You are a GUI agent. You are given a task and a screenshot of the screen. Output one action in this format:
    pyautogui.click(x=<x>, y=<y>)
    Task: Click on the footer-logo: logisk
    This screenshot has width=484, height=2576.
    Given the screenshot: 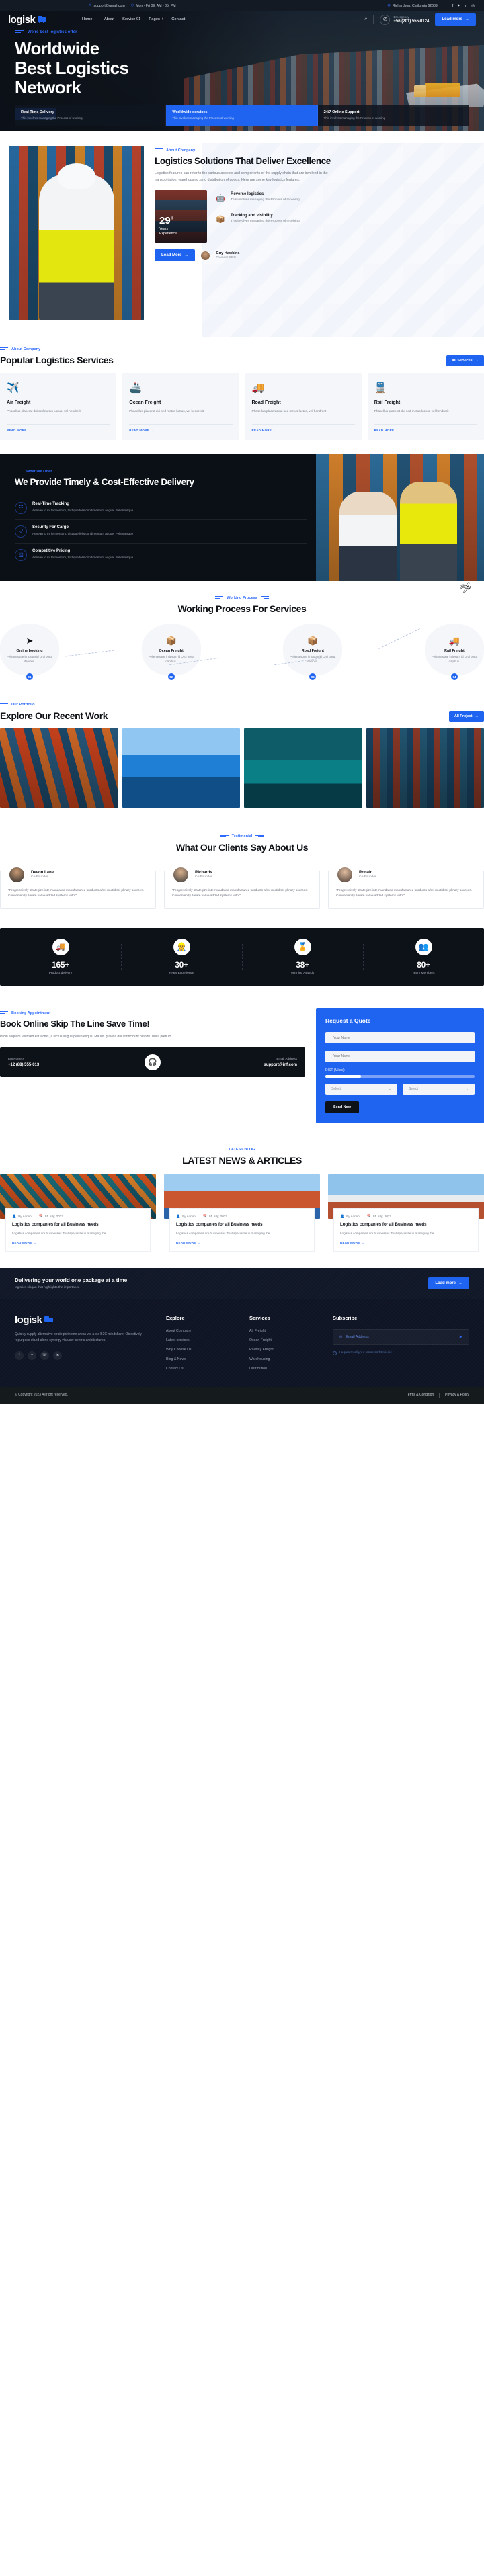 What is the action you would take?
    pyautogui.click(x=84, y=1320)
    